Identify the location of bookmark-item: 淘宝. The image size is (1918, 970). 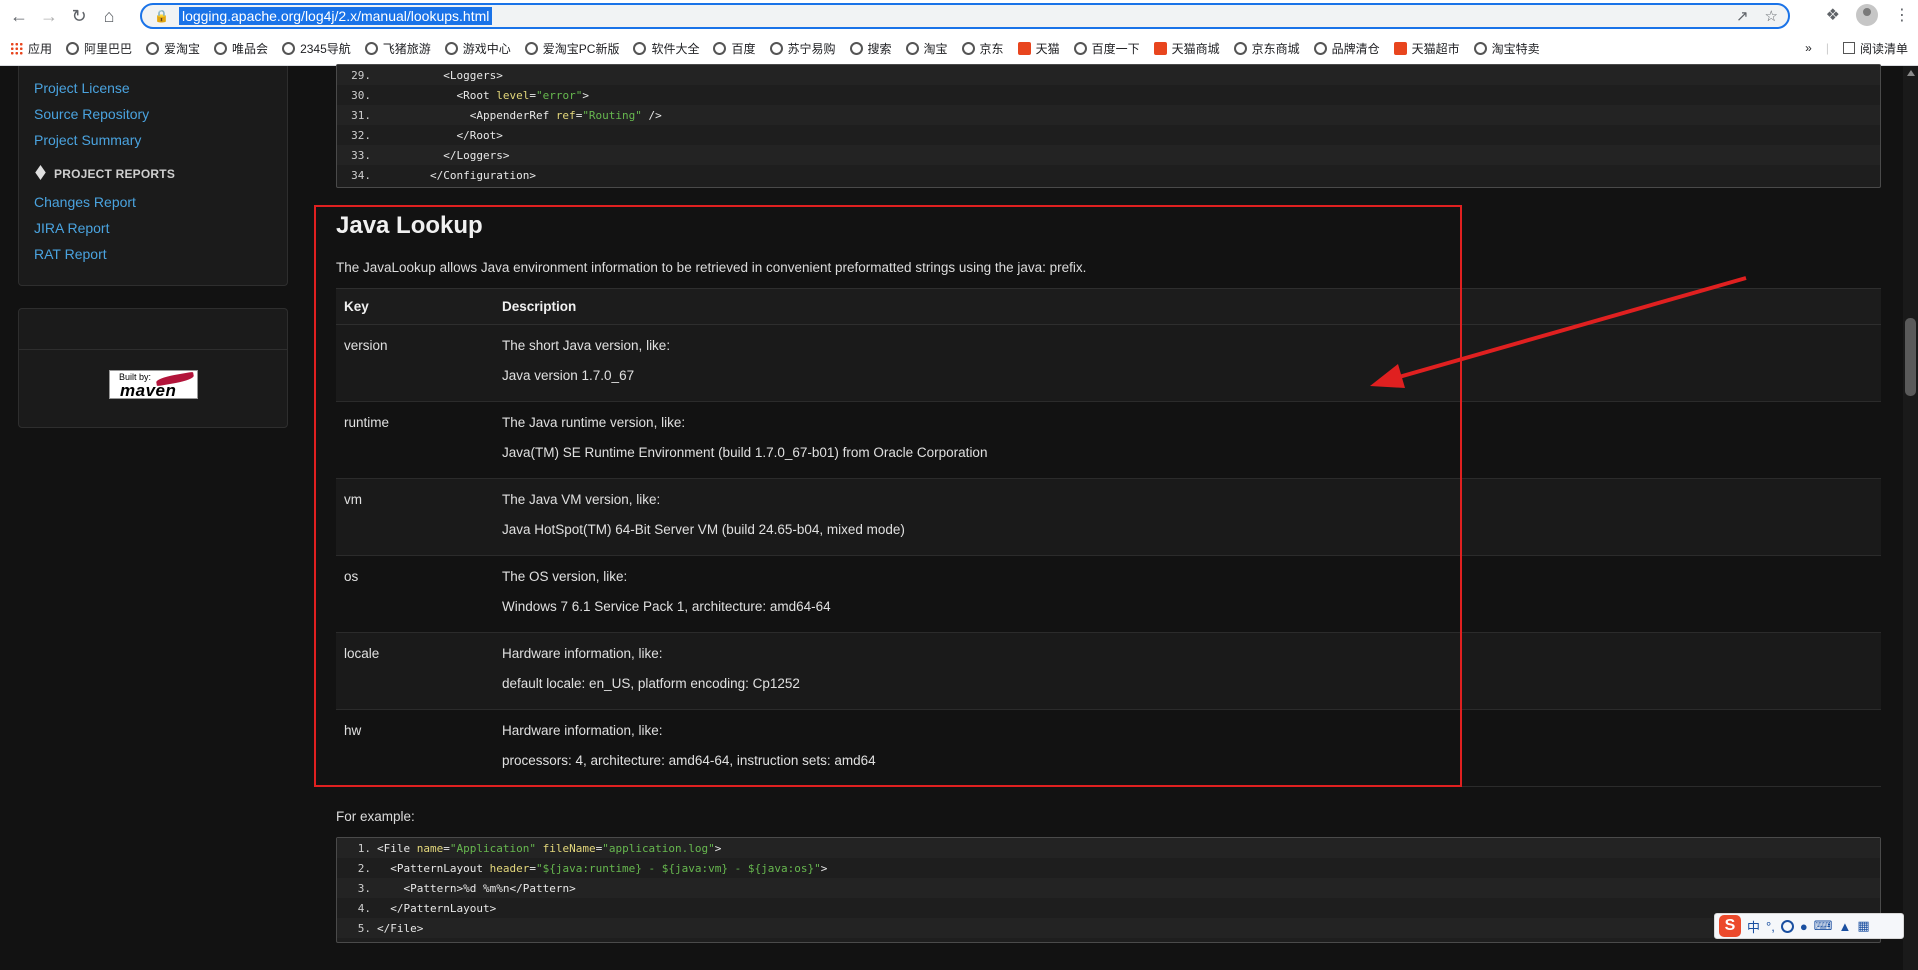
(926, 48).